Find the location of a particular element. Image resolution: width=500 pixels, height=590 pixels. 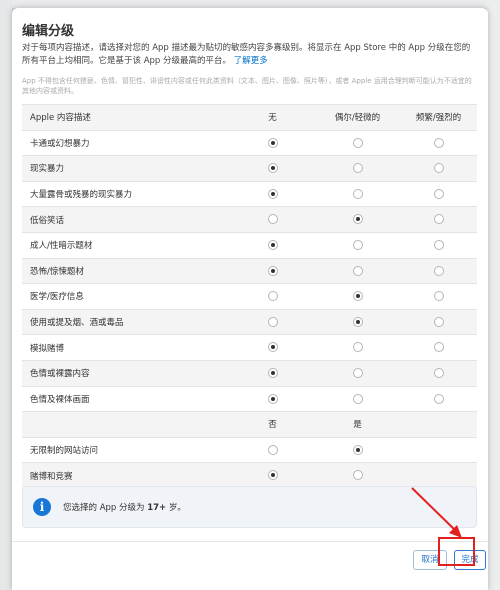

row-label: 赌博和竞赛 is located at coordinates (126, 475).